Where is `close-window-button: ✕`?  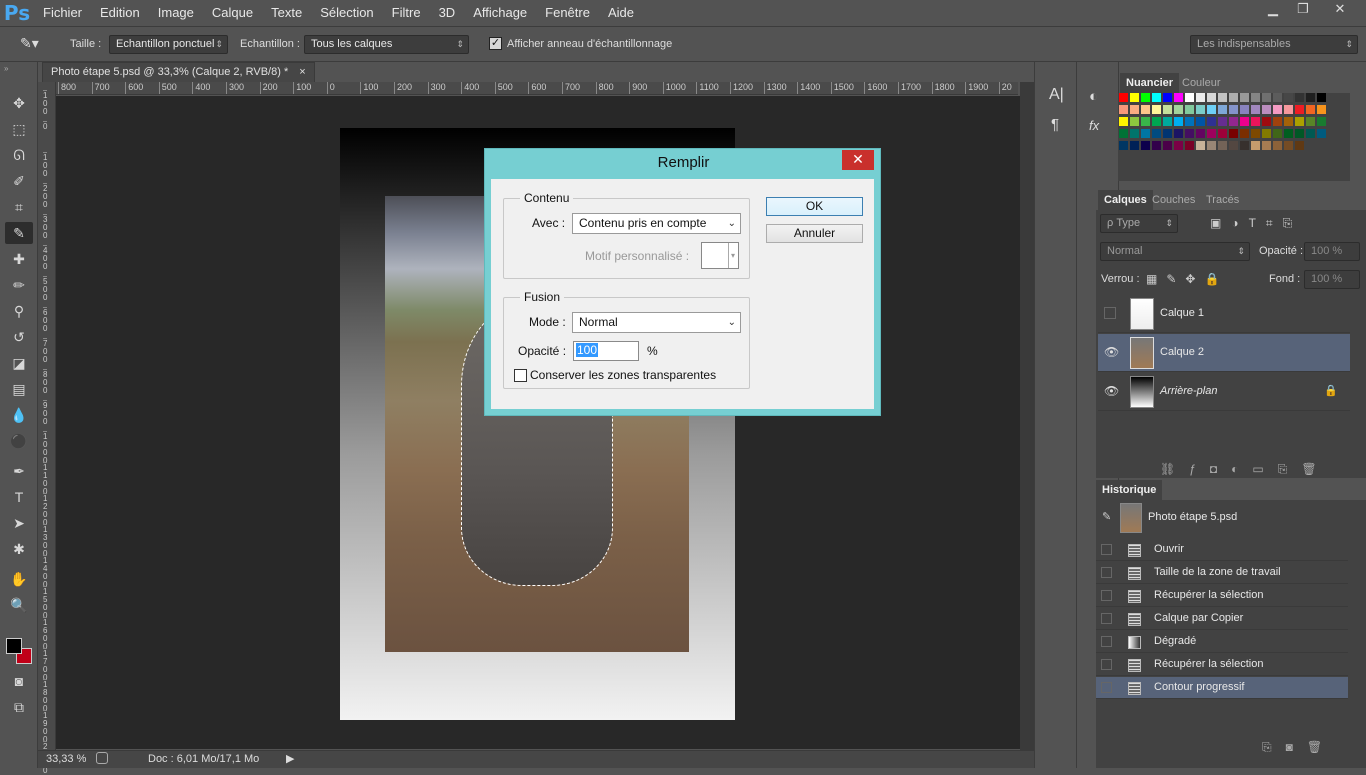
close-window-button: ✕ is located at coordinates (1340, 9).